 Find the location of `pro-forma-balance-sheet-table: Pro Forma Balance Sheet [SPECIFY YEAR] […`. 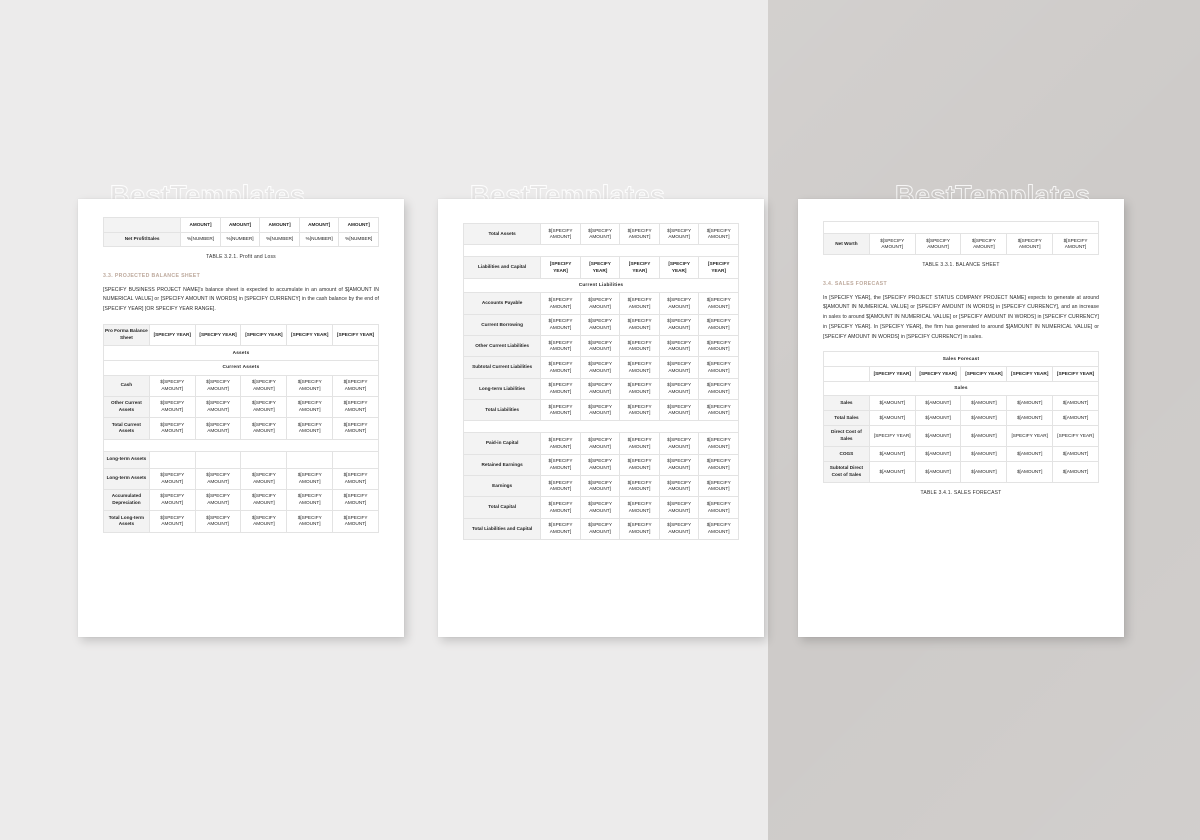

pro-forma-balance-sheet-table: Pro Forma Balance Sheet [SPECIFY YEAR] [… is located at coordinates (241, 428).